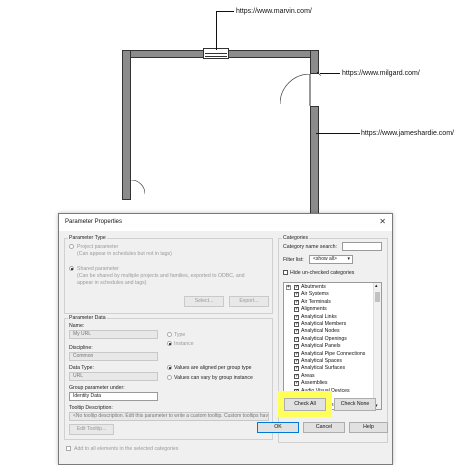  I want to click on category-label: Air Systems, so click(315, 294).